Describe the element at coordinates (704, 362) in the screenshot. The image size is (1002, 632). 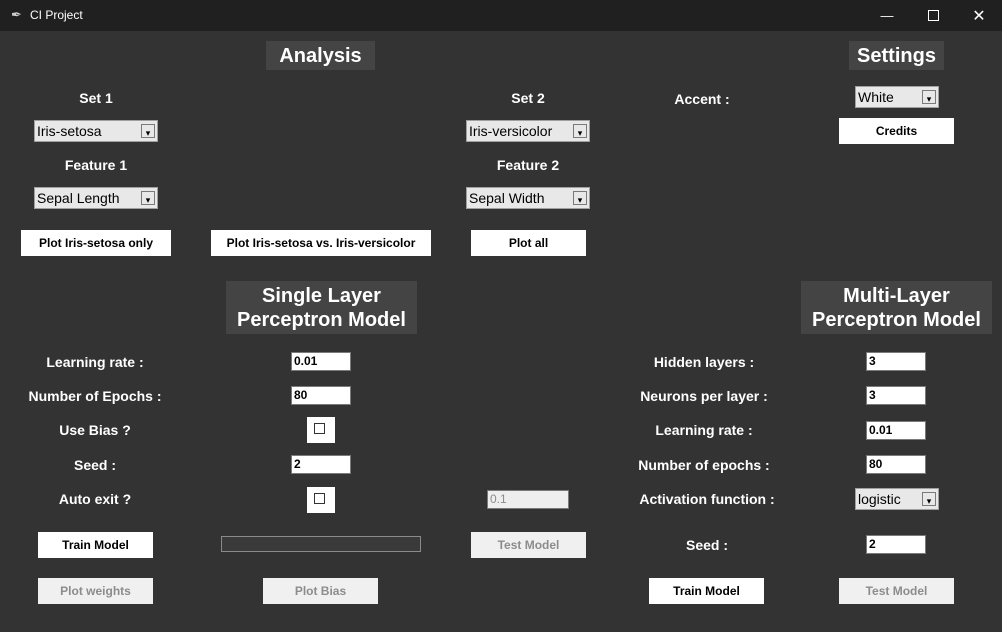
I see `hidden-layers-label: Hidden layers :` at that location.